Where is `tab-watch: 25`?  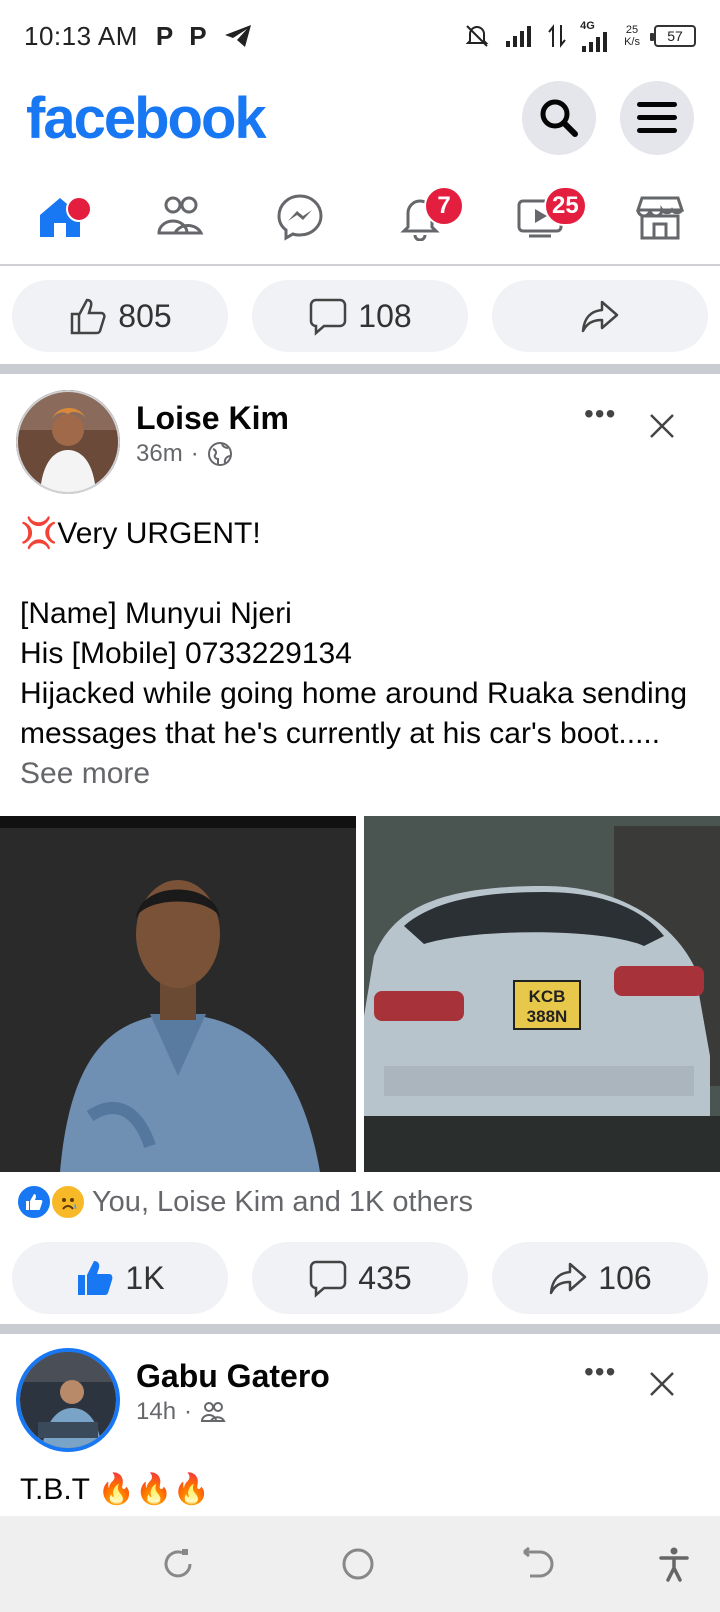
tab-watch: 25 is located at coordinates (543, 217).